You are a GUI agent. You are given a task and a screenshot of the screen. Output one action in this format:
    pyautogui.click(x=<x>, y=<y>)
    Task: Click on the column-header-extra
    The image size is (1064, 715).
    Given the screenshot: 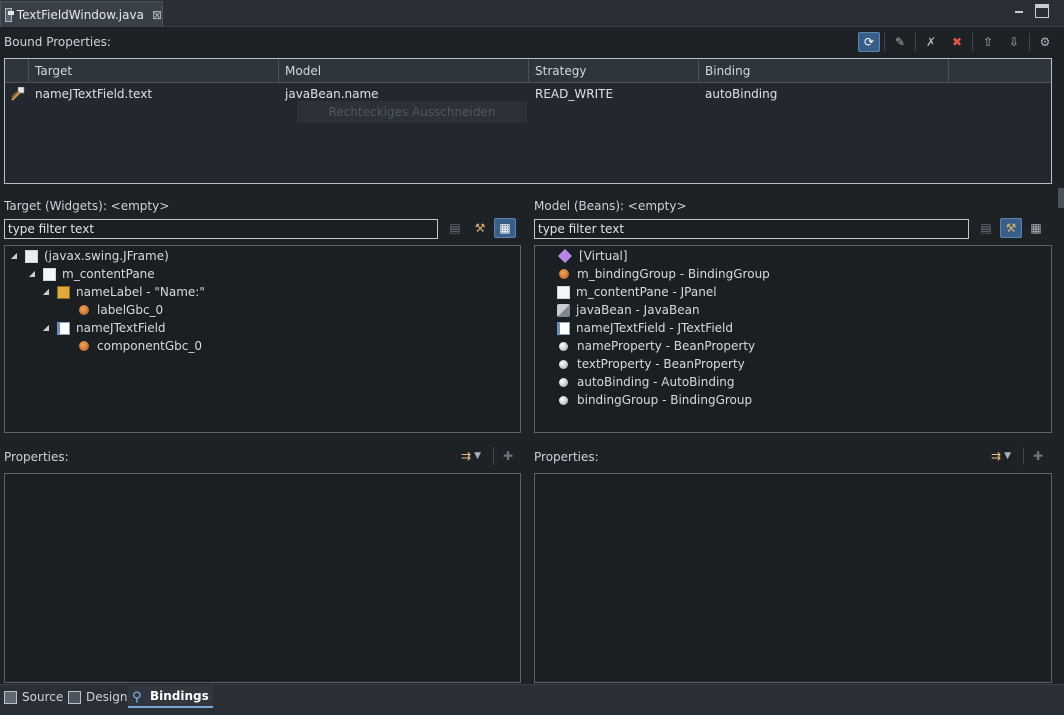 What is the action you would take?
    pyautogui.click(x=1000, y=71)
    